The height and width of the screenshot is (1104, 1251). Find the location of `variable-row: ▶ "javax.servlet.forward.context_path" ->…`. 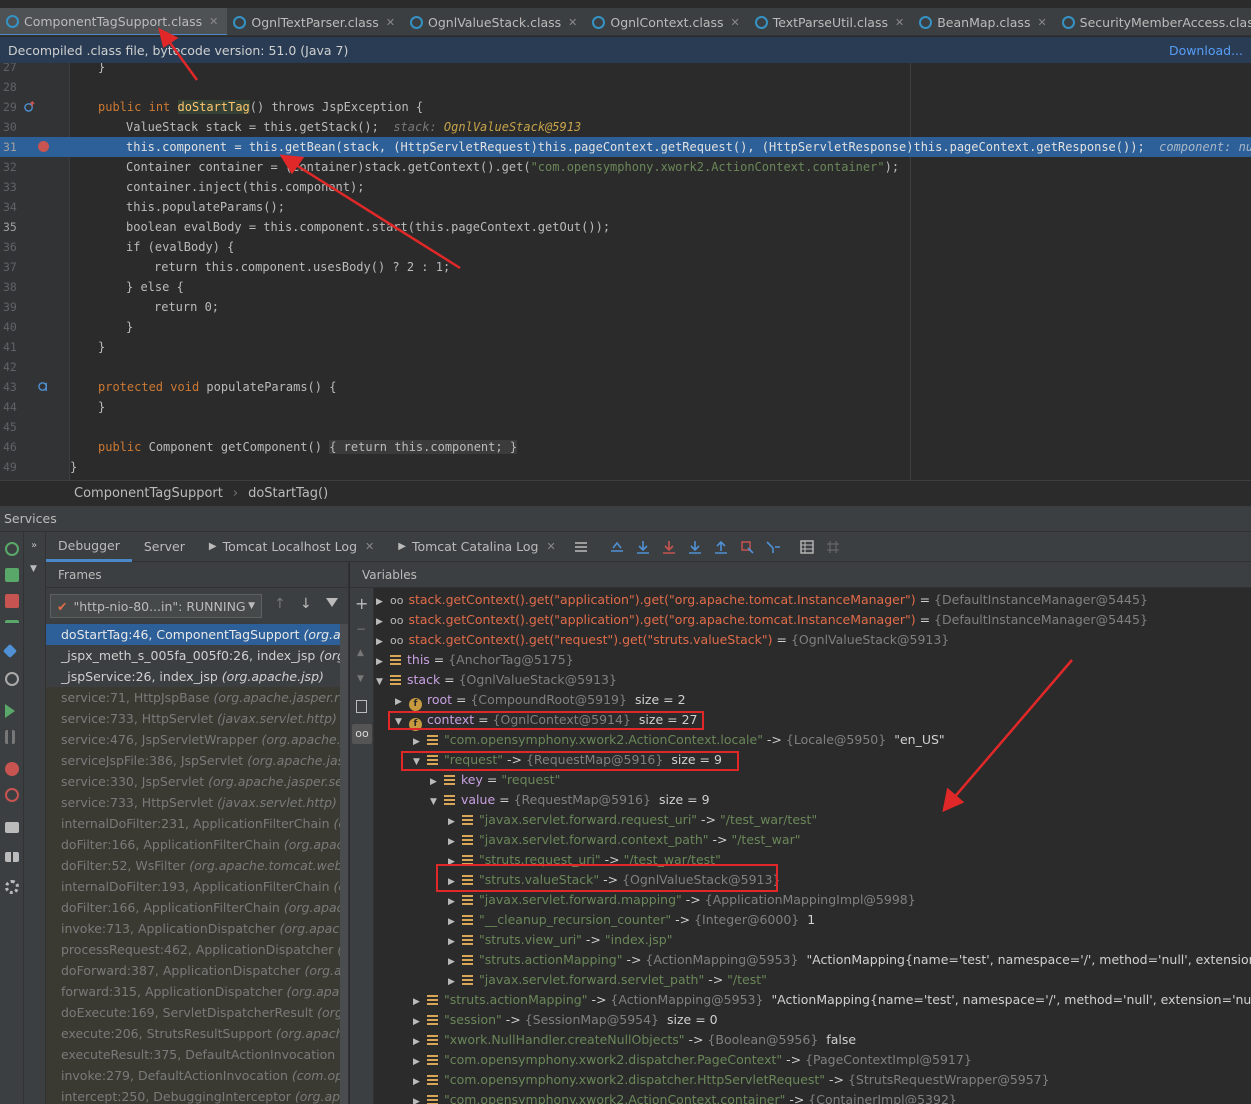

variable-row: ▶ "javax.servlet.forward.context_path" ->… is located at coordinates (628, 840).